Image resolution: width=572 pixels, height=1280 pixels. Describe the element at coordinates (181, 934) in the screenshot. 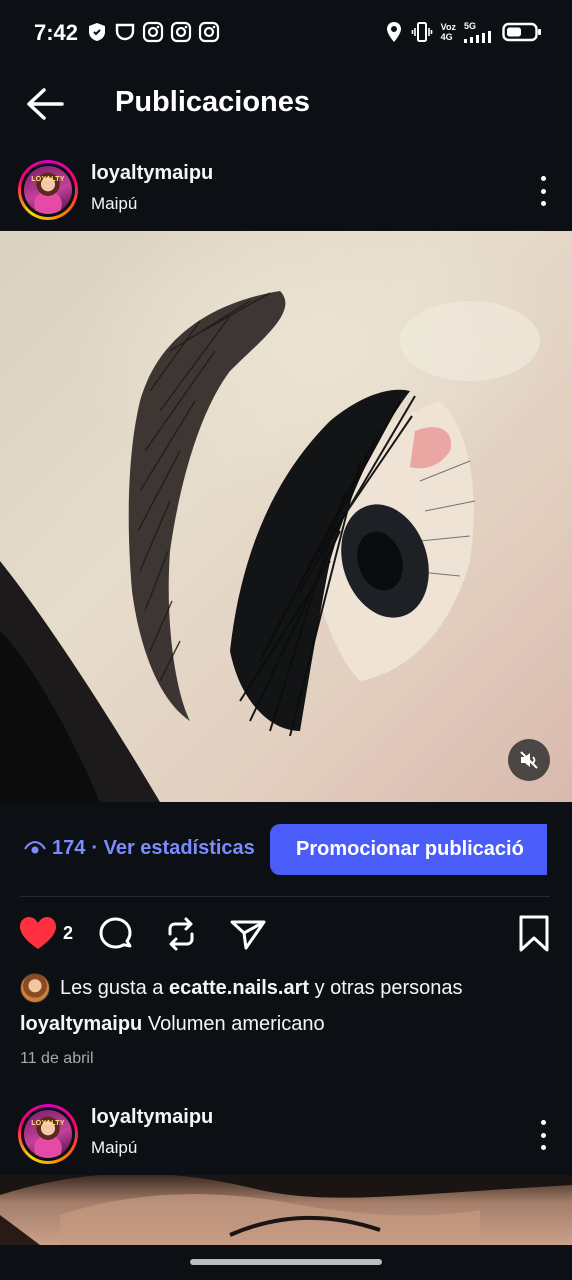

I see `repost-icon` at that location.